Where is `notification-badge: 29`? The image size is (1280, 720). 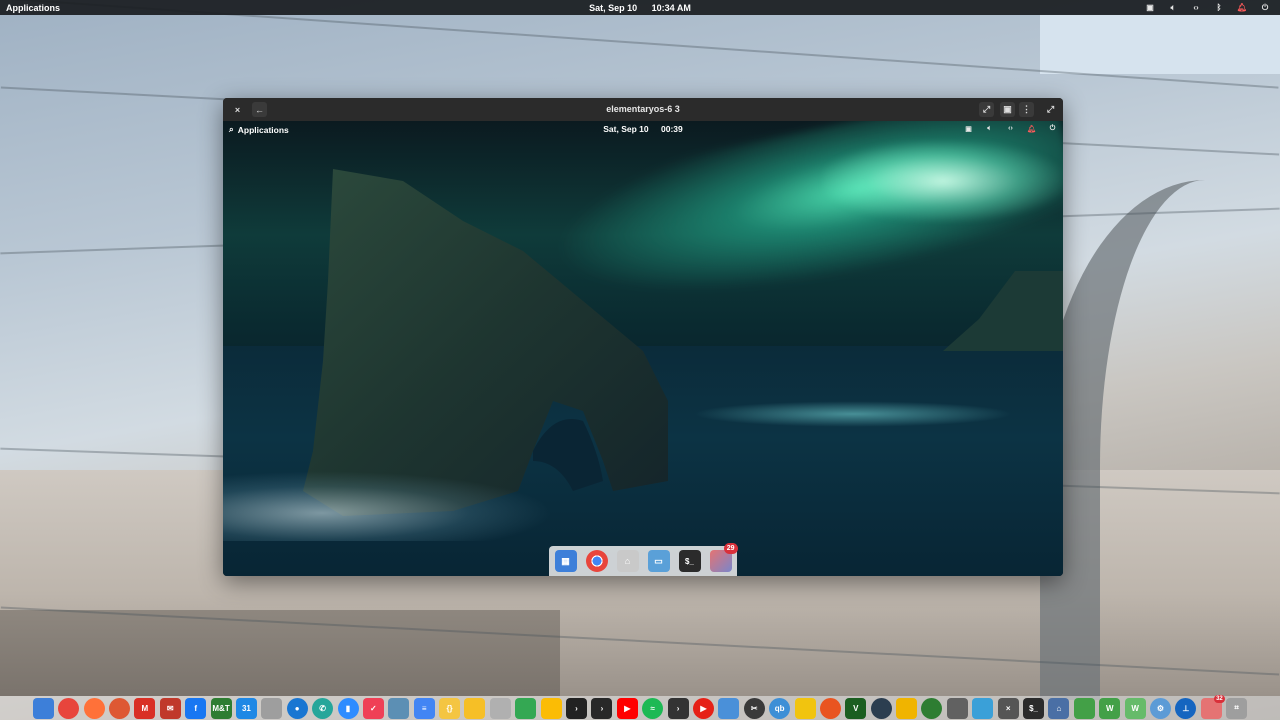
notification-badge: 29 is located at coordinates (730, 548).